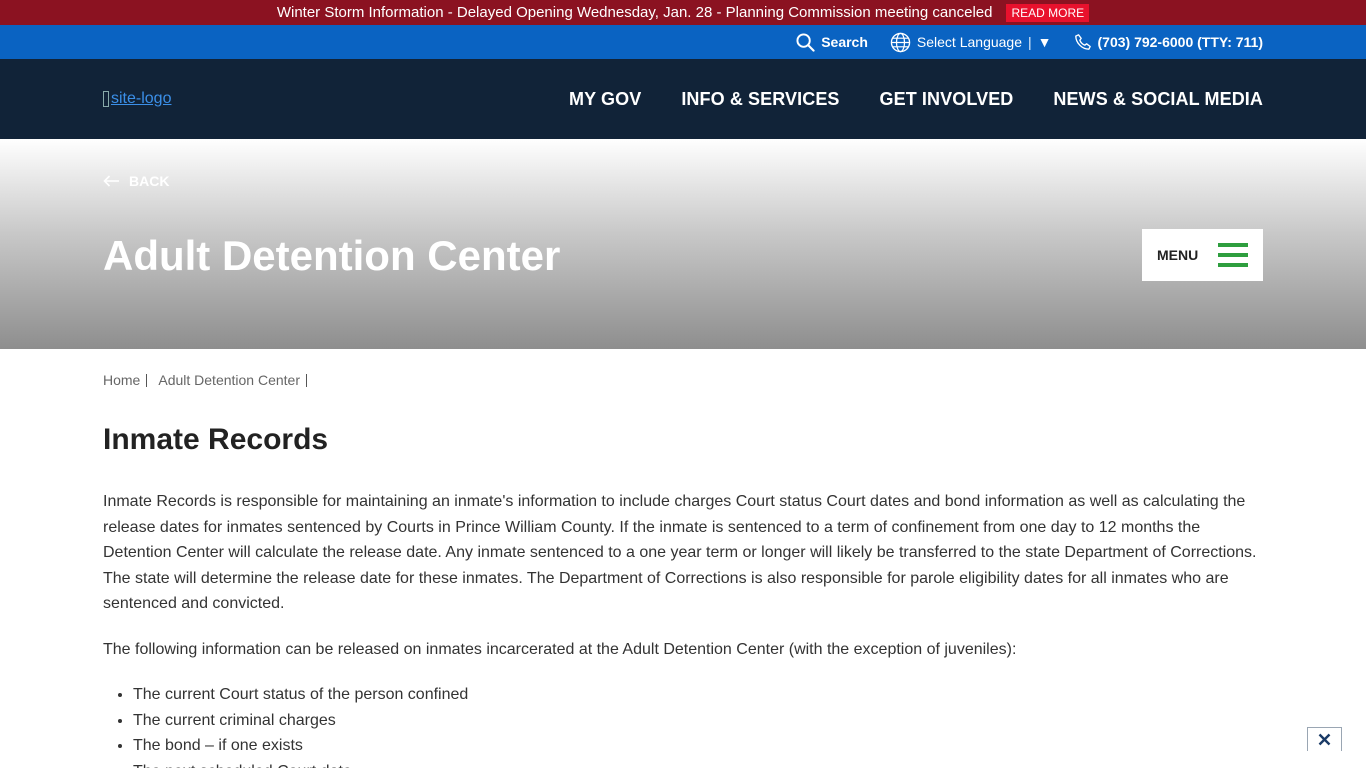  Describe the element at coordinates (844, 42) in the screenshot. I see `search-label: Search` at that location.